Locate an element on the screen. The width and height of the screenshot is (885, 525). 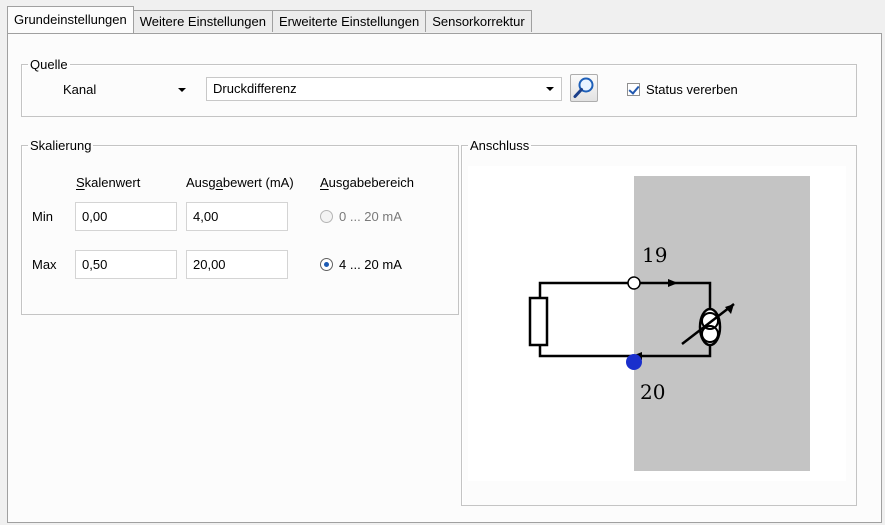
header-skalenwert: Skalenwert is located at coordinates (108, 182).